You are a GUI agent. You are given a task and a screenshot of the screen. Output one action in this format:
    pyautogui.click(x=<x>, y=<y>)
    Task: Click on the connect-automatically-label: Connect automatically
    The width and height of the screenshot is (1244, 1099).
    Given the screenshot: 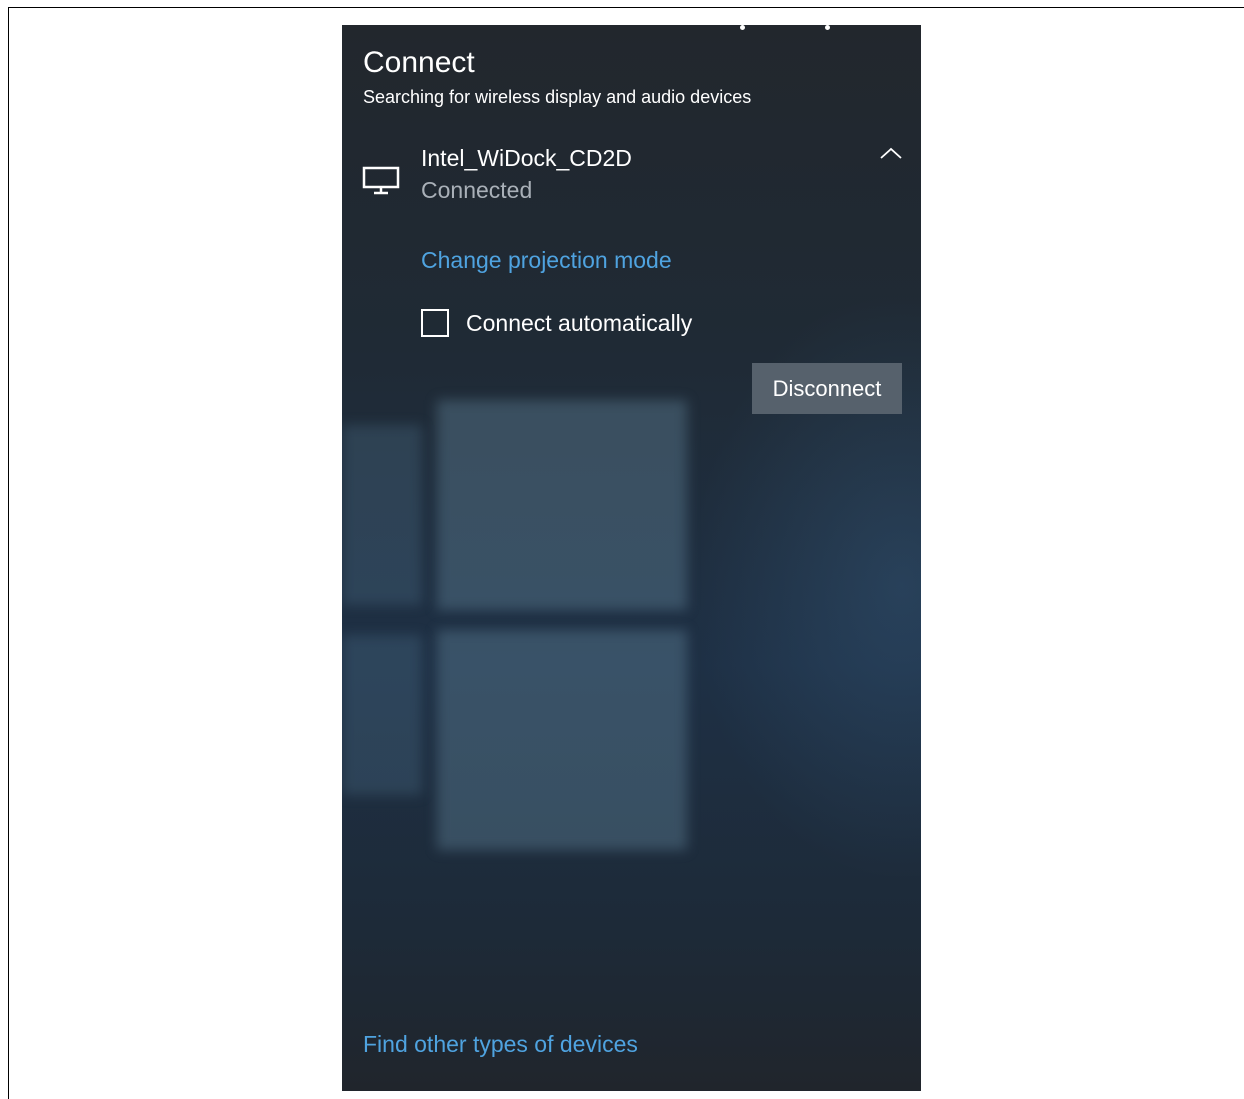 What is the action you would take?
    pyautogui.click(x=579, y=323)
    